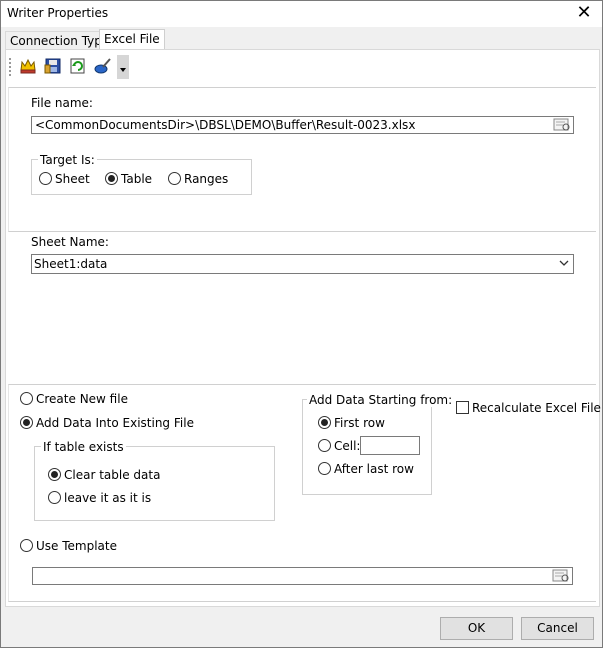  What do you see at coordinates (561, 576) in the screenshot?
I see `browse-template-icon` at bounding box center [561, 576].